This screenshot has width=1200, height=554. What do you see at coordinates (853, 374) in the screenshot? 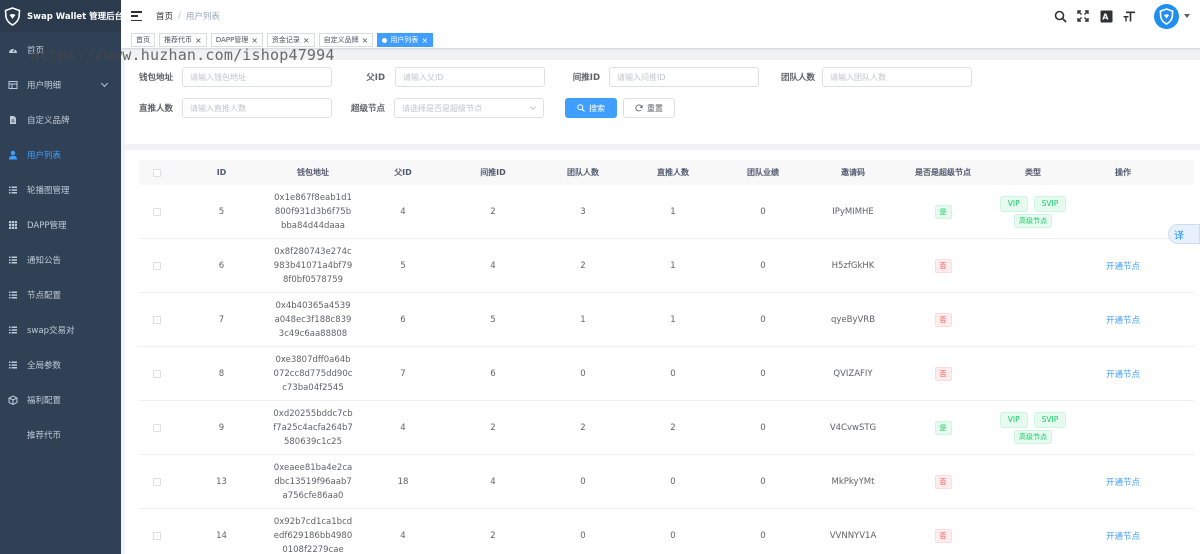
I see `cell-code: QVIZAFIY` at bounding box center [853, 374].